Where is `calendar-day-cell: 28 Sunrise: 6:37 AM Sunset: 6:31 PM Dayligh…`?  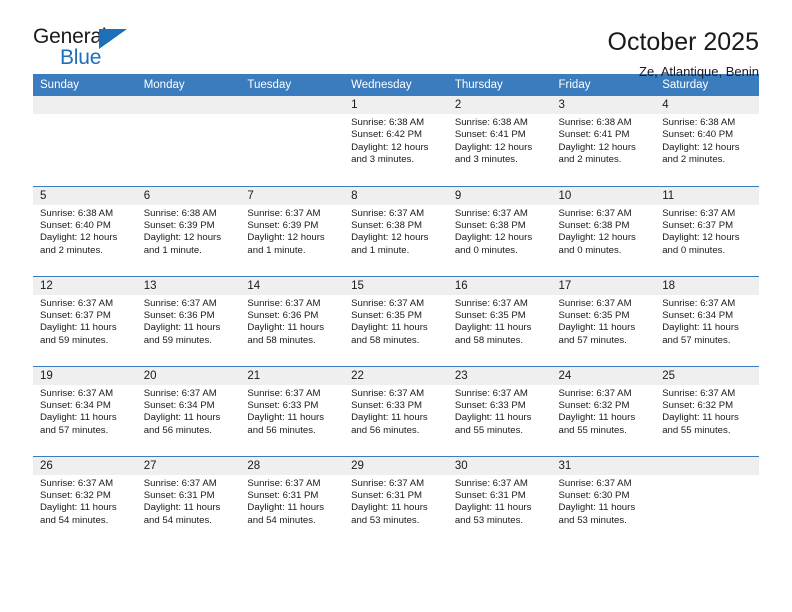 calendar-day-cell: 28 Sunrise: 6:37 AM Sunset: 6:31 PM Dayligh… is located at coordinates (292, 500).